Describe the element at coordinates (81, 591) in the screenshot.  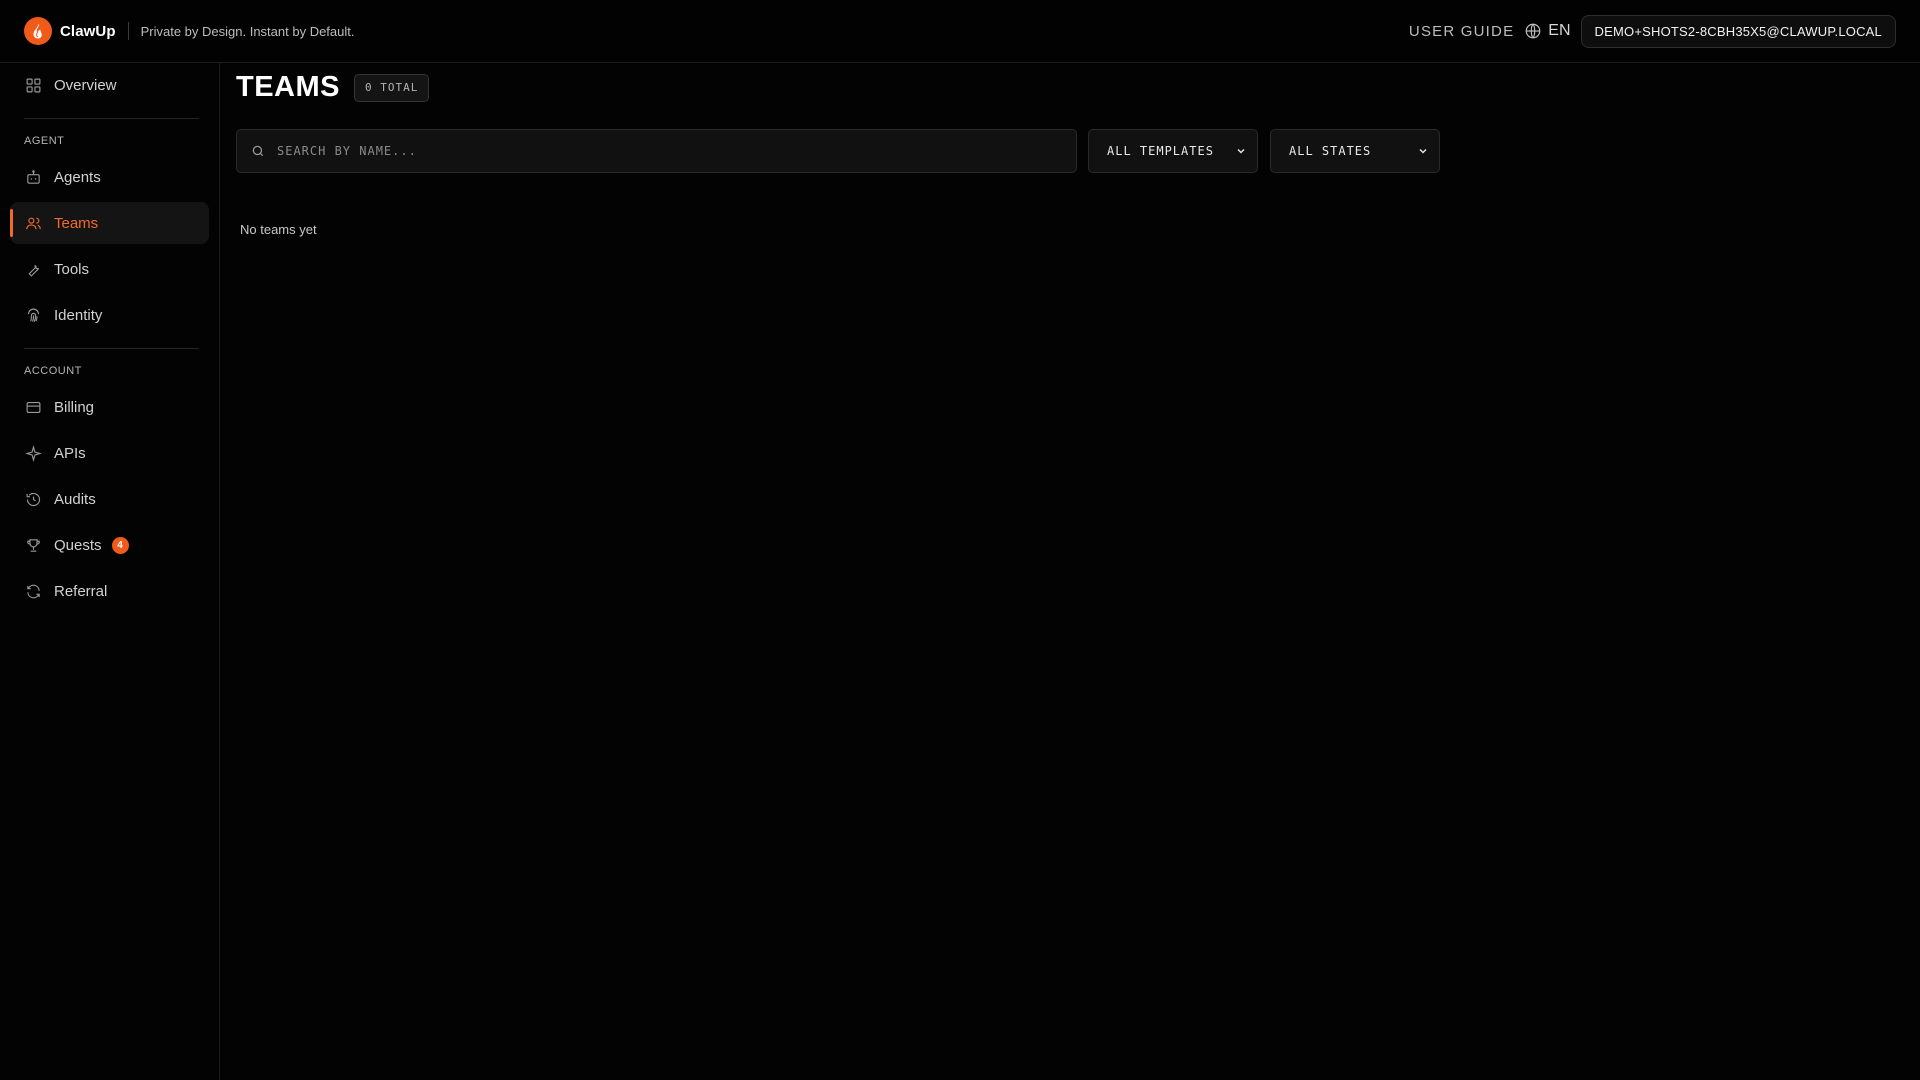
I see `sidebar-item-label: Referral` at that location.